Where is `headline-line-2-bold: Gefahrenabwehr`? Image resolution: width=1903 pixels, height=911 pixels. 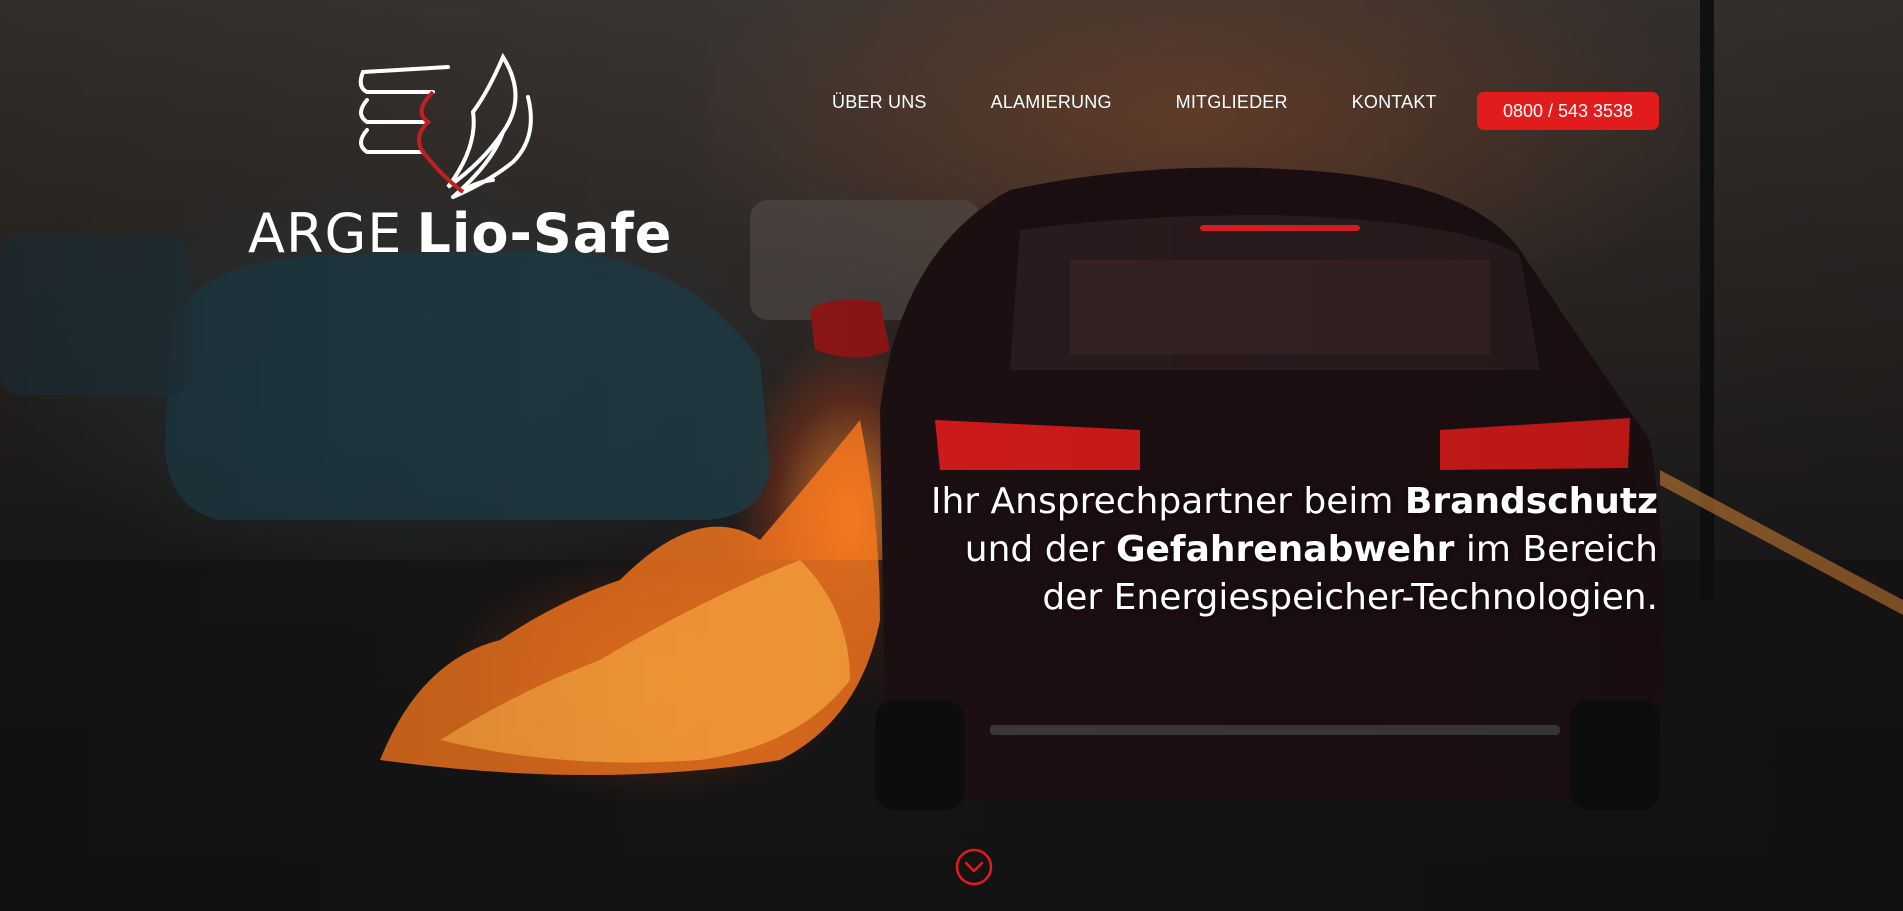 headline-line-2-bold: Gefahrenabwehr is located at coordinates (1285, 549).